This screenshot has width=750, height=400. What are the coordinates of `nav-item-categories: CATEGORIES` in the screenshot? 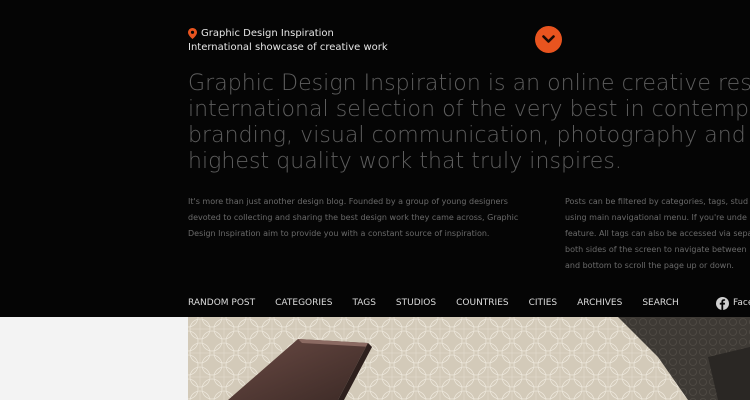 It's located at (303, 303).